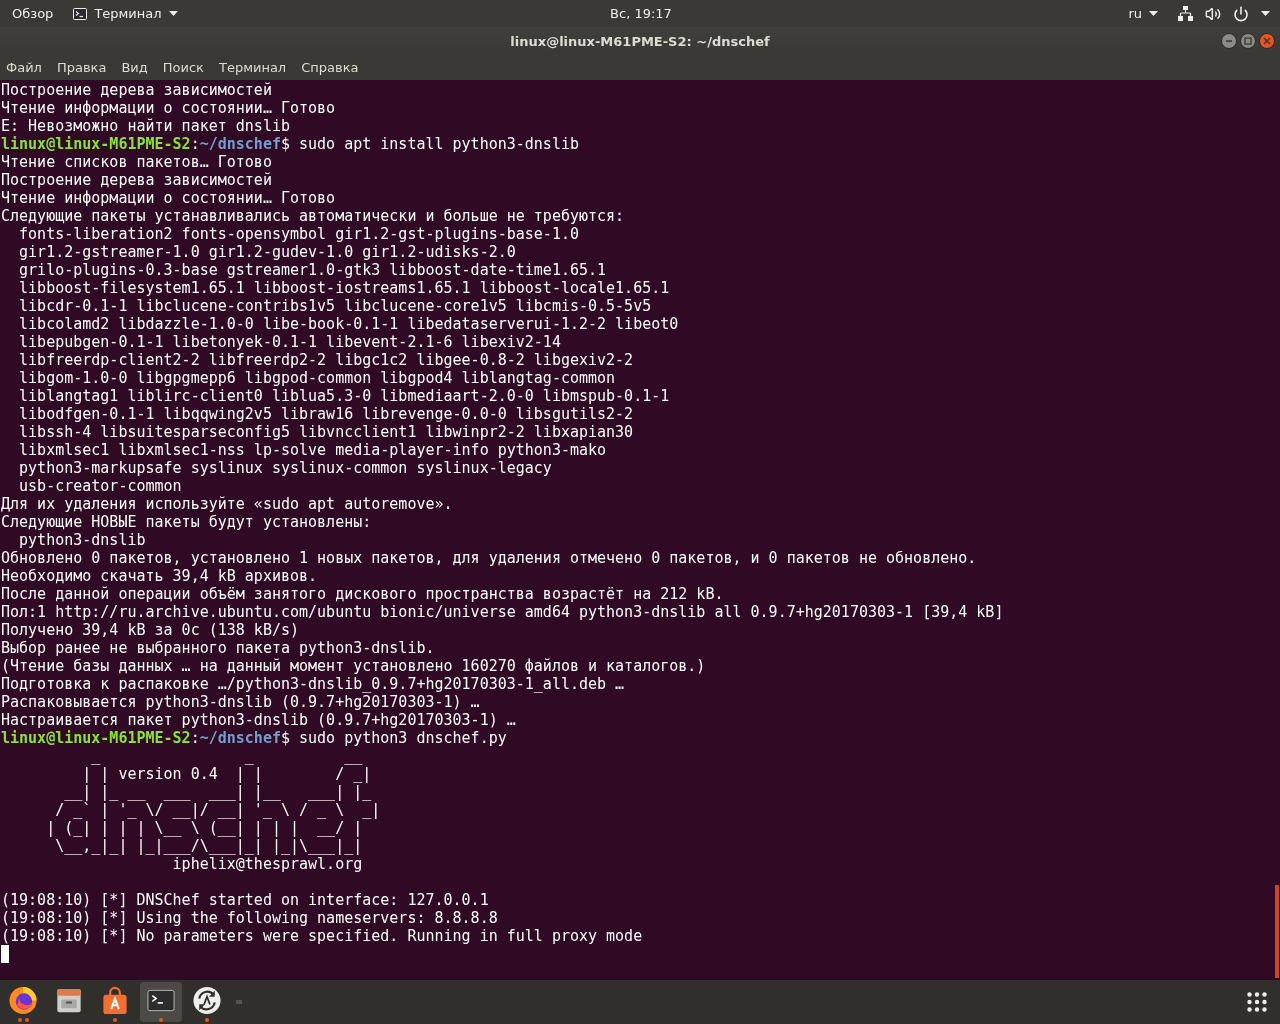  Describe the element at coordinates (226, 774) in the screenshot. I see `ascii-banner-line: | | version 0.4 | | / _|` at that location.